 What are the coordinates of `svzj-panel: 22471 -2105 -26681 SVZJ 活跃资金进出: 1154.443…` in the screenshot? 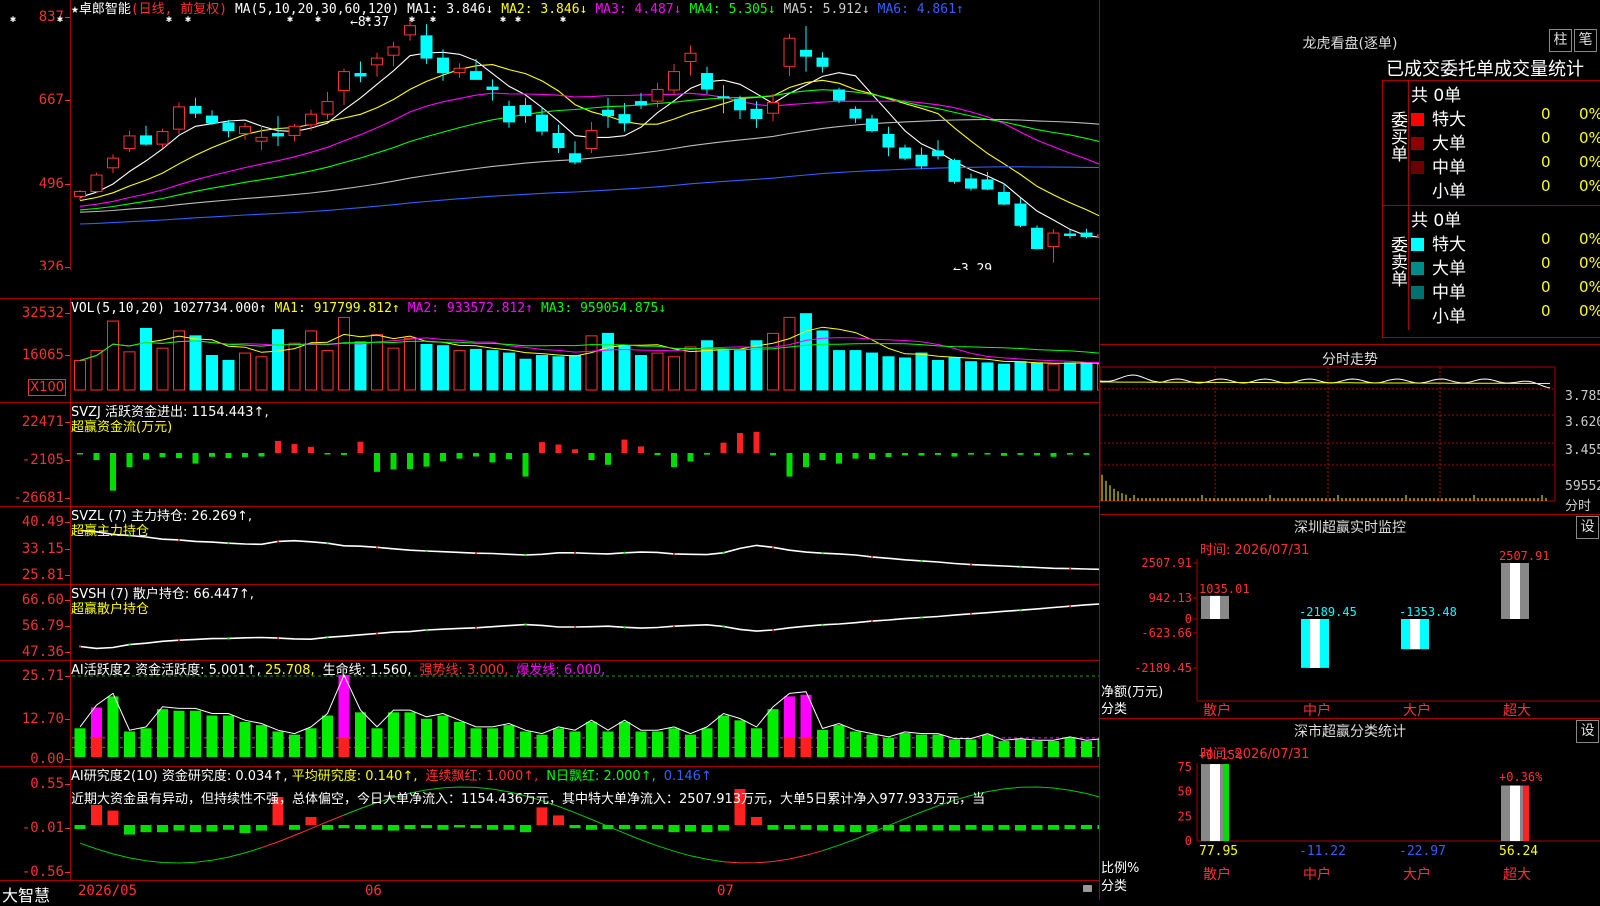 It's located at (549, 454).